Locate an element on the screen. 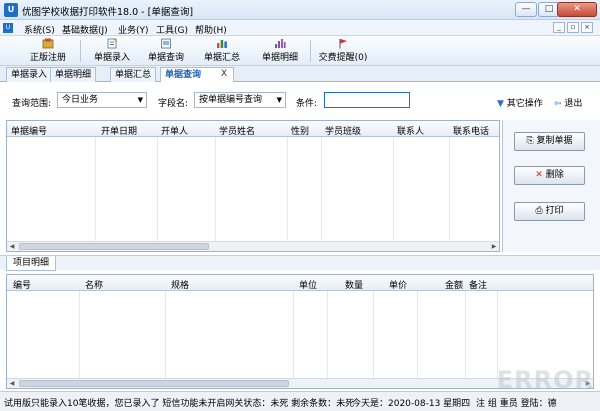 The image size is (600, 411). menu-system: 系统(S) is located at coordinates (39, 29).